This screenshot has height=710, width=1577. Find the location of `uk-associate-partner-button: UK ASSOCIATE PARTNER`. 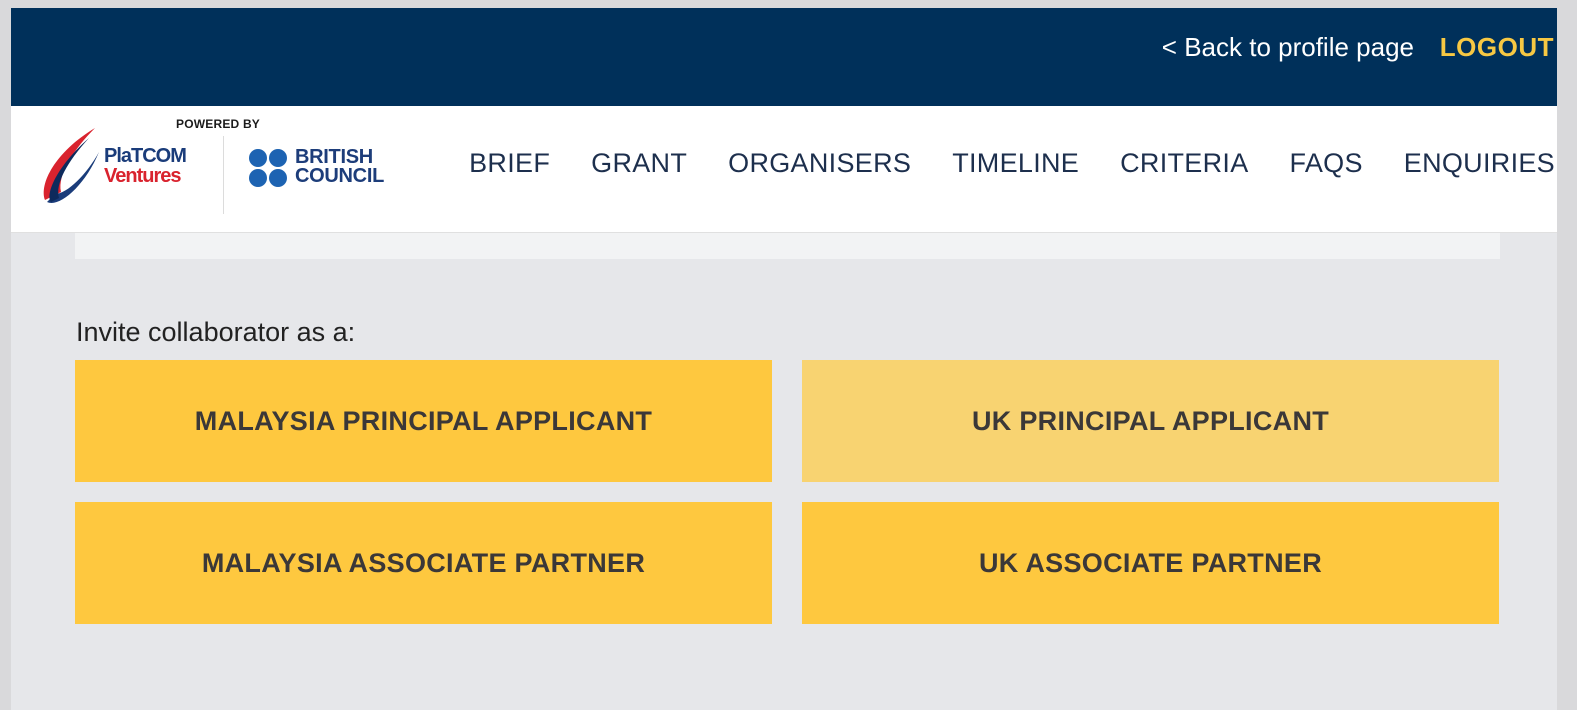

uk-associate-partner-button: UK ASSOCIATE PARTNER is located at coordinates (1150, 563).